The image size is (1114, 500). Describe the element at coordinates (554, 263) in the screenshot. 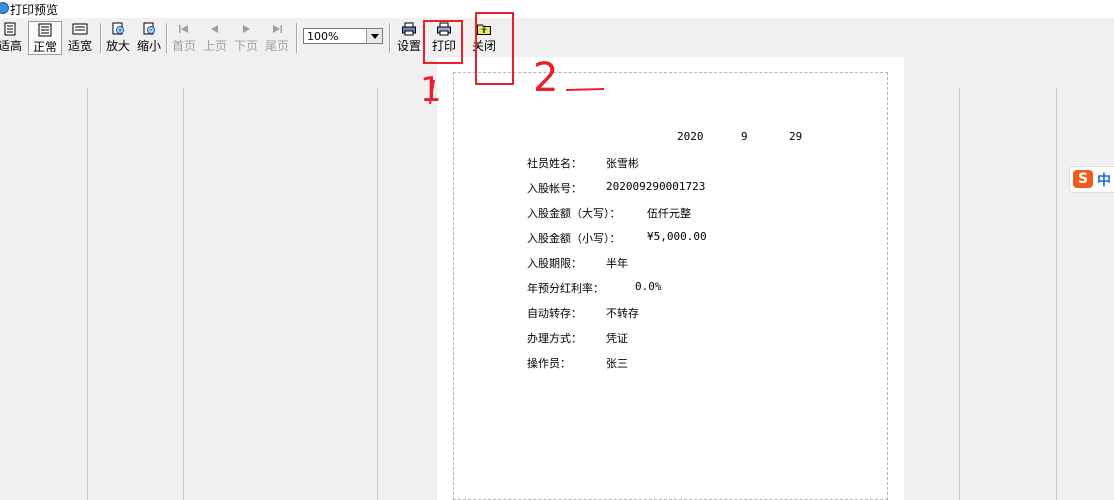

I see `receipt-label: 入股期限：` at that location.